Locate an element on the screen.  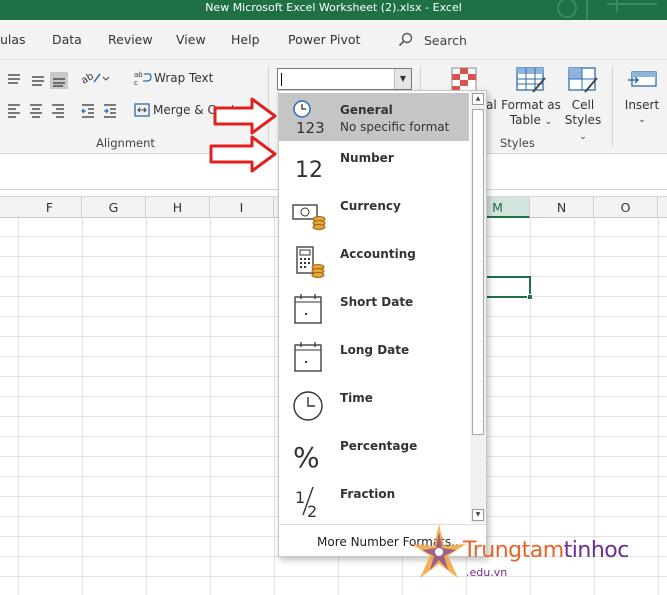
dropdown-scrollbar: ▲ ▼ is located at coordinates (478, 307).